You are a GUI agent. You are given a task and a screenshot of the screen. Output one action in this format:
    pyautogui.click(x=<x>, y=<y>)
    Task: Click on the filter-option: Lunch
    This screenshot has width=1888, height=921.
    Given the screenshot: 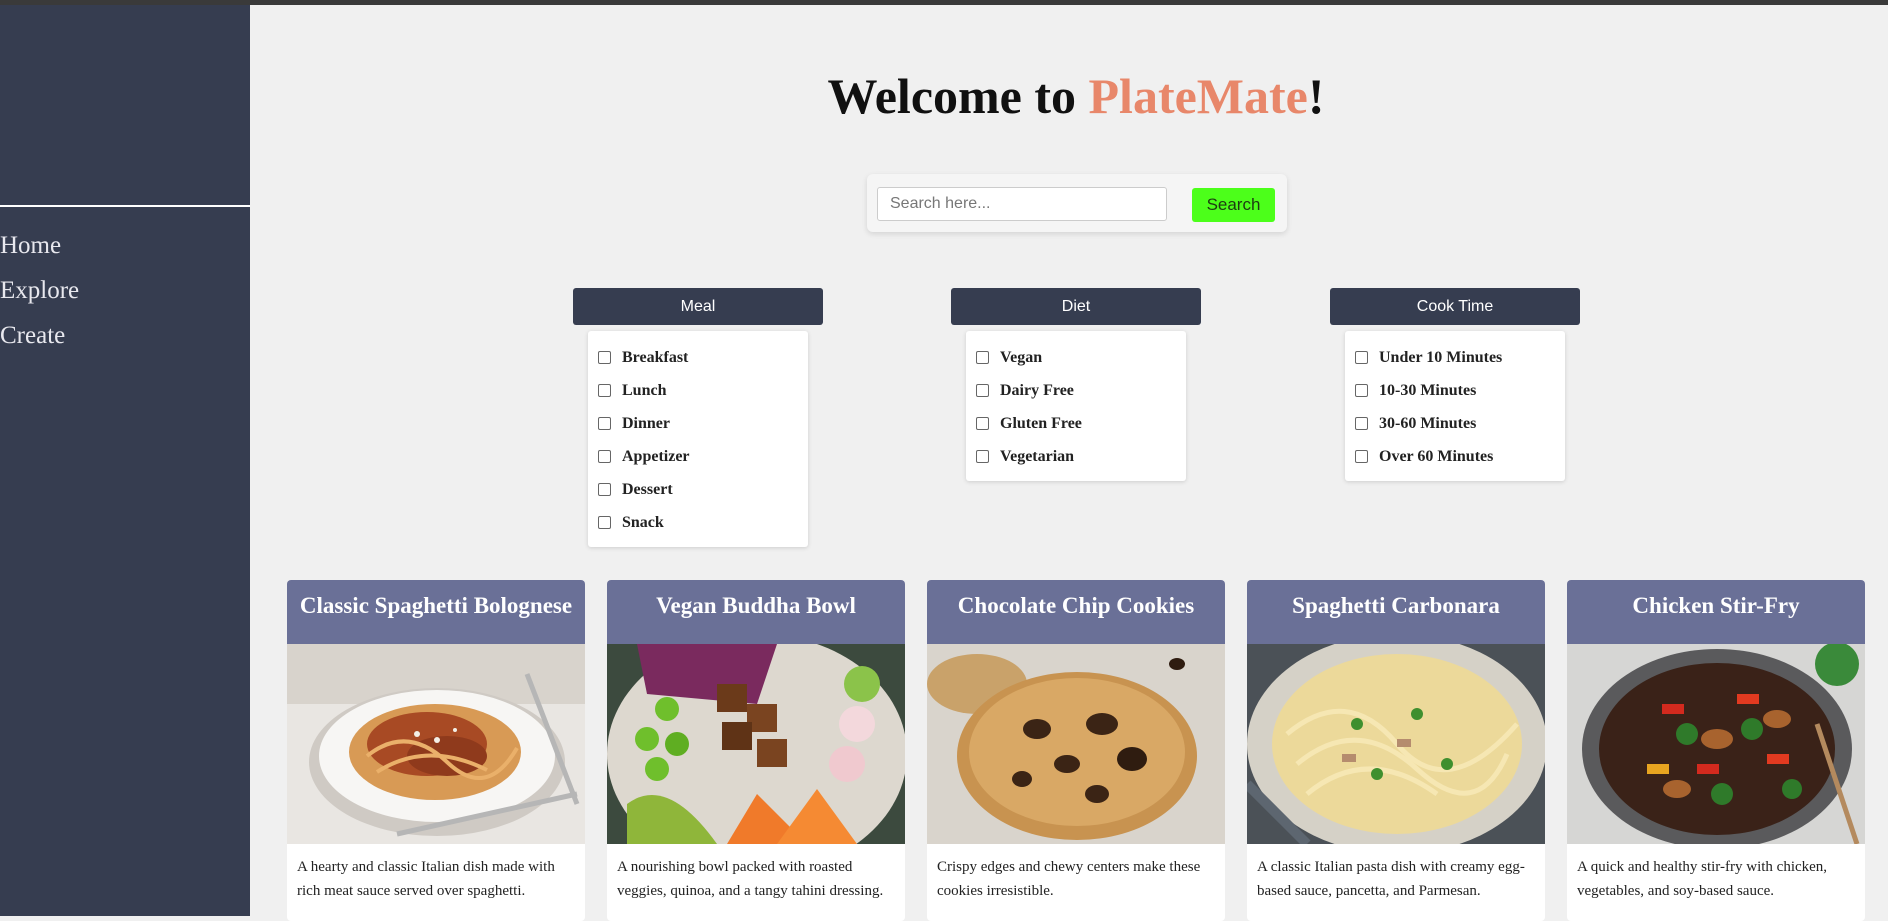 What is the action you would take?
    pyautogui.click(x=698, y=390)
    